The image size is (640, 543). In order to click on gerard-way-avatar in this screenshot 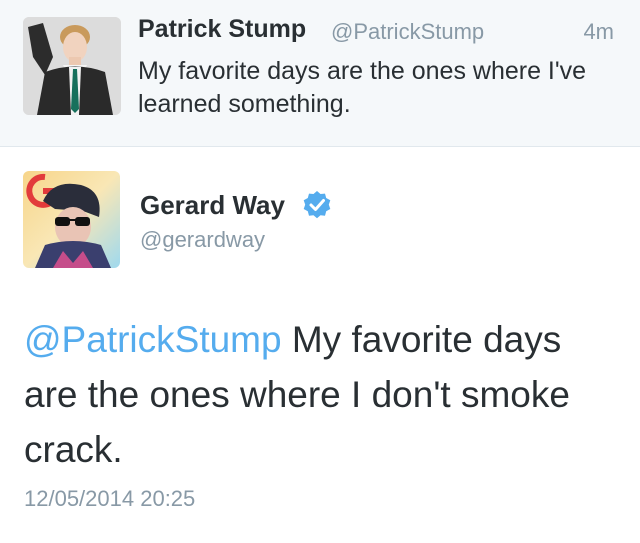, I will do `click(71, 219)`.